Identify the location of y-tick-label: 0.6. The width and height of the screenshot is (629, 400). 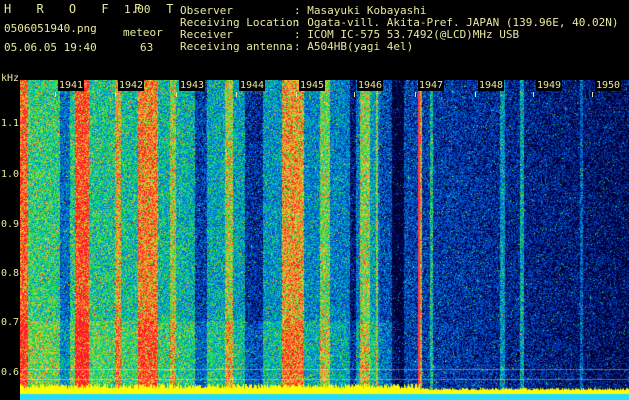
(10, 372).